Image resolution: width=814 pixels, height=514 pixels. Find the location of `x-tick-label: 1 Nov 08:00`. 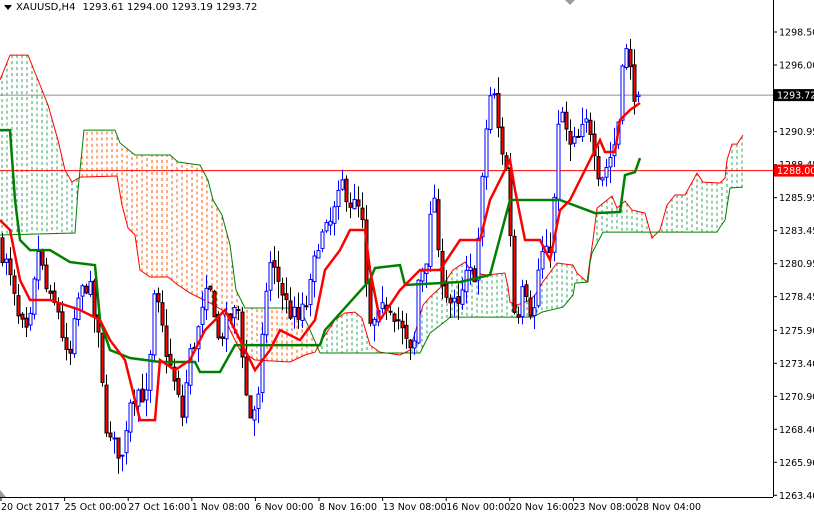

x-tick-label: 1 Nov 08:00 is located at coordinates (221, 507).